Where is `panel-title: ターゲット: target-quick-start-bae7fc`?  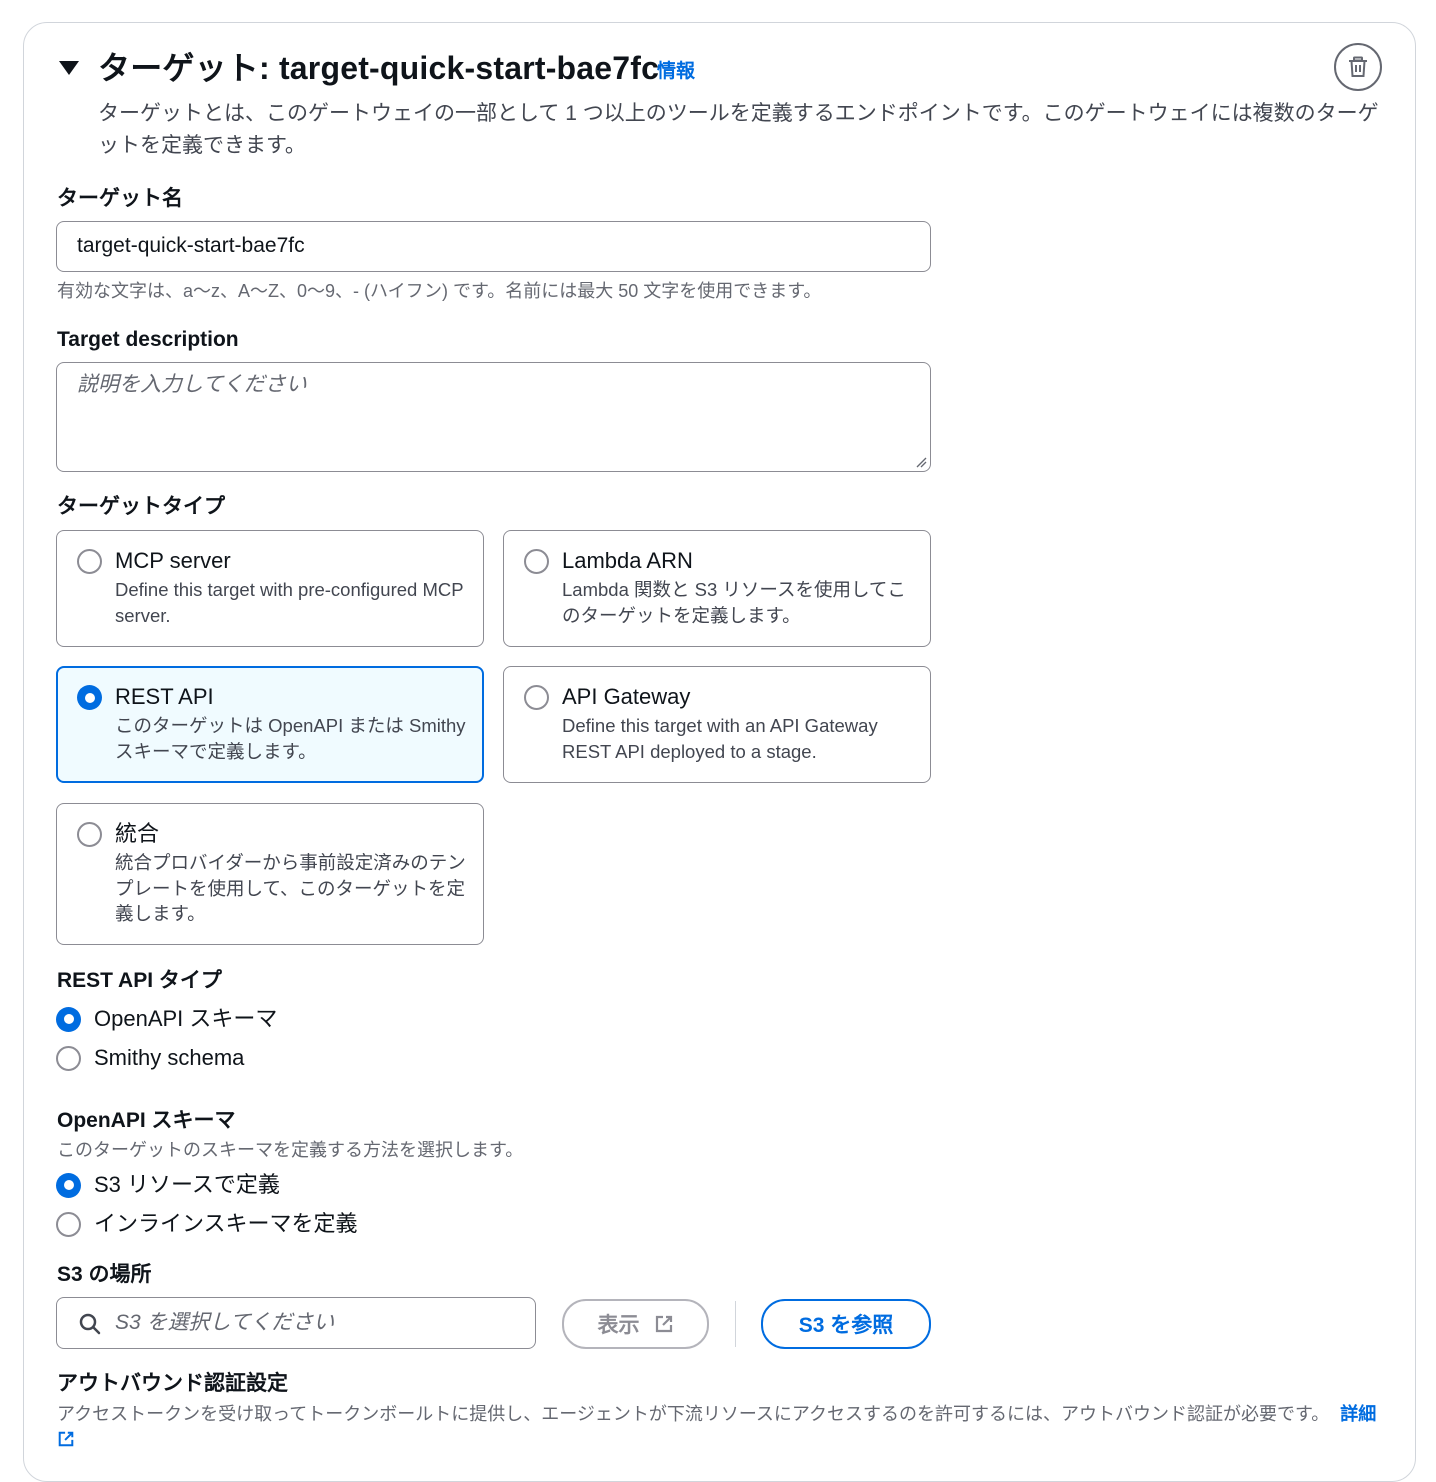 panel-title: ターゲット: target-quick-start-bae7fc is located at coordinates (379, 68).